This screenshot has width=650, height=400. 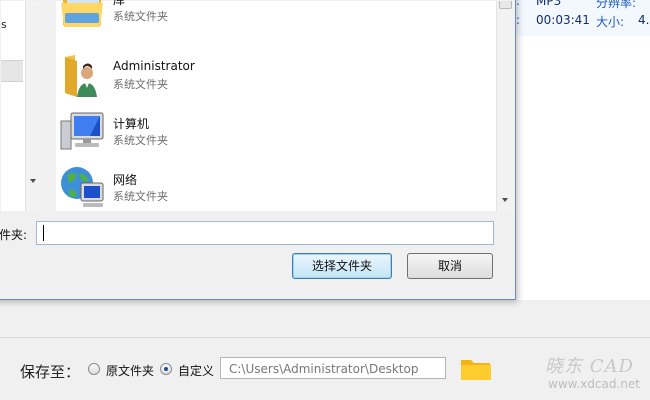 What do you see at coordinates (81, 76) in the screenshot?
I see `user-folder-icon` at bounding box center [81, 76].